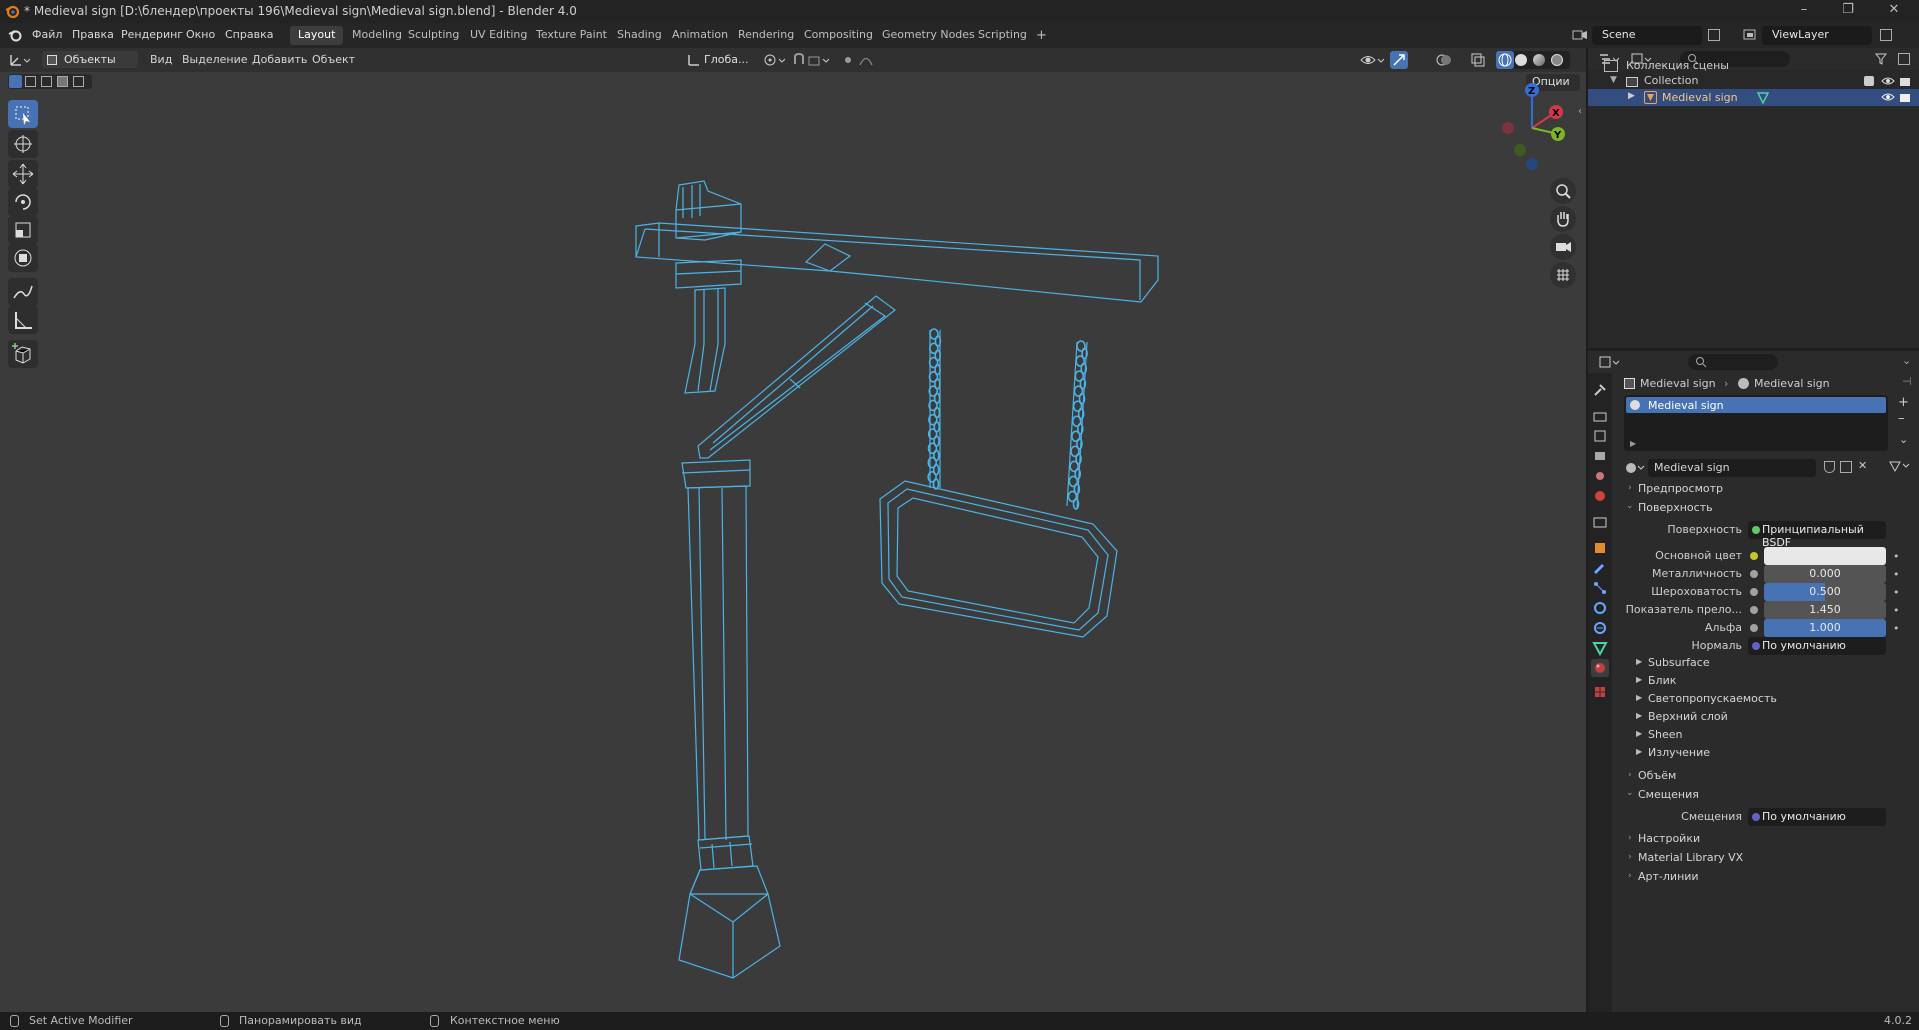 Image resolution: width=1919 pixels, height=1030 pixels. What do you see at coordinates (1829, 467) in the screenshot?
I see `fake-user-icon` at bounding box center [1829, 467].